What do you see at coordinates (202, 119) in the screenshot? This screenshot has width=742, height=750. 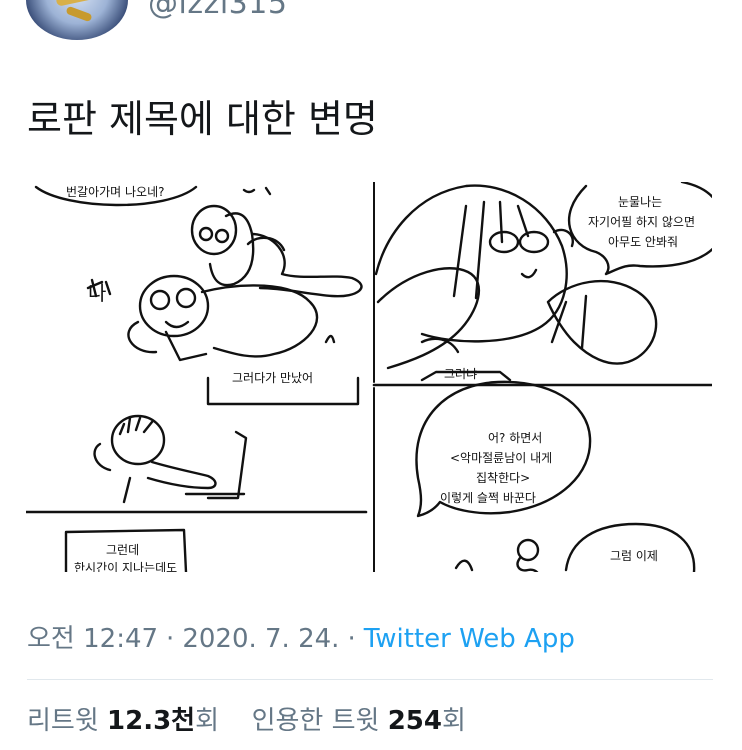 I see `tweet-text: 로판 제목에 대한 변명` at bounding box center [202, 119].